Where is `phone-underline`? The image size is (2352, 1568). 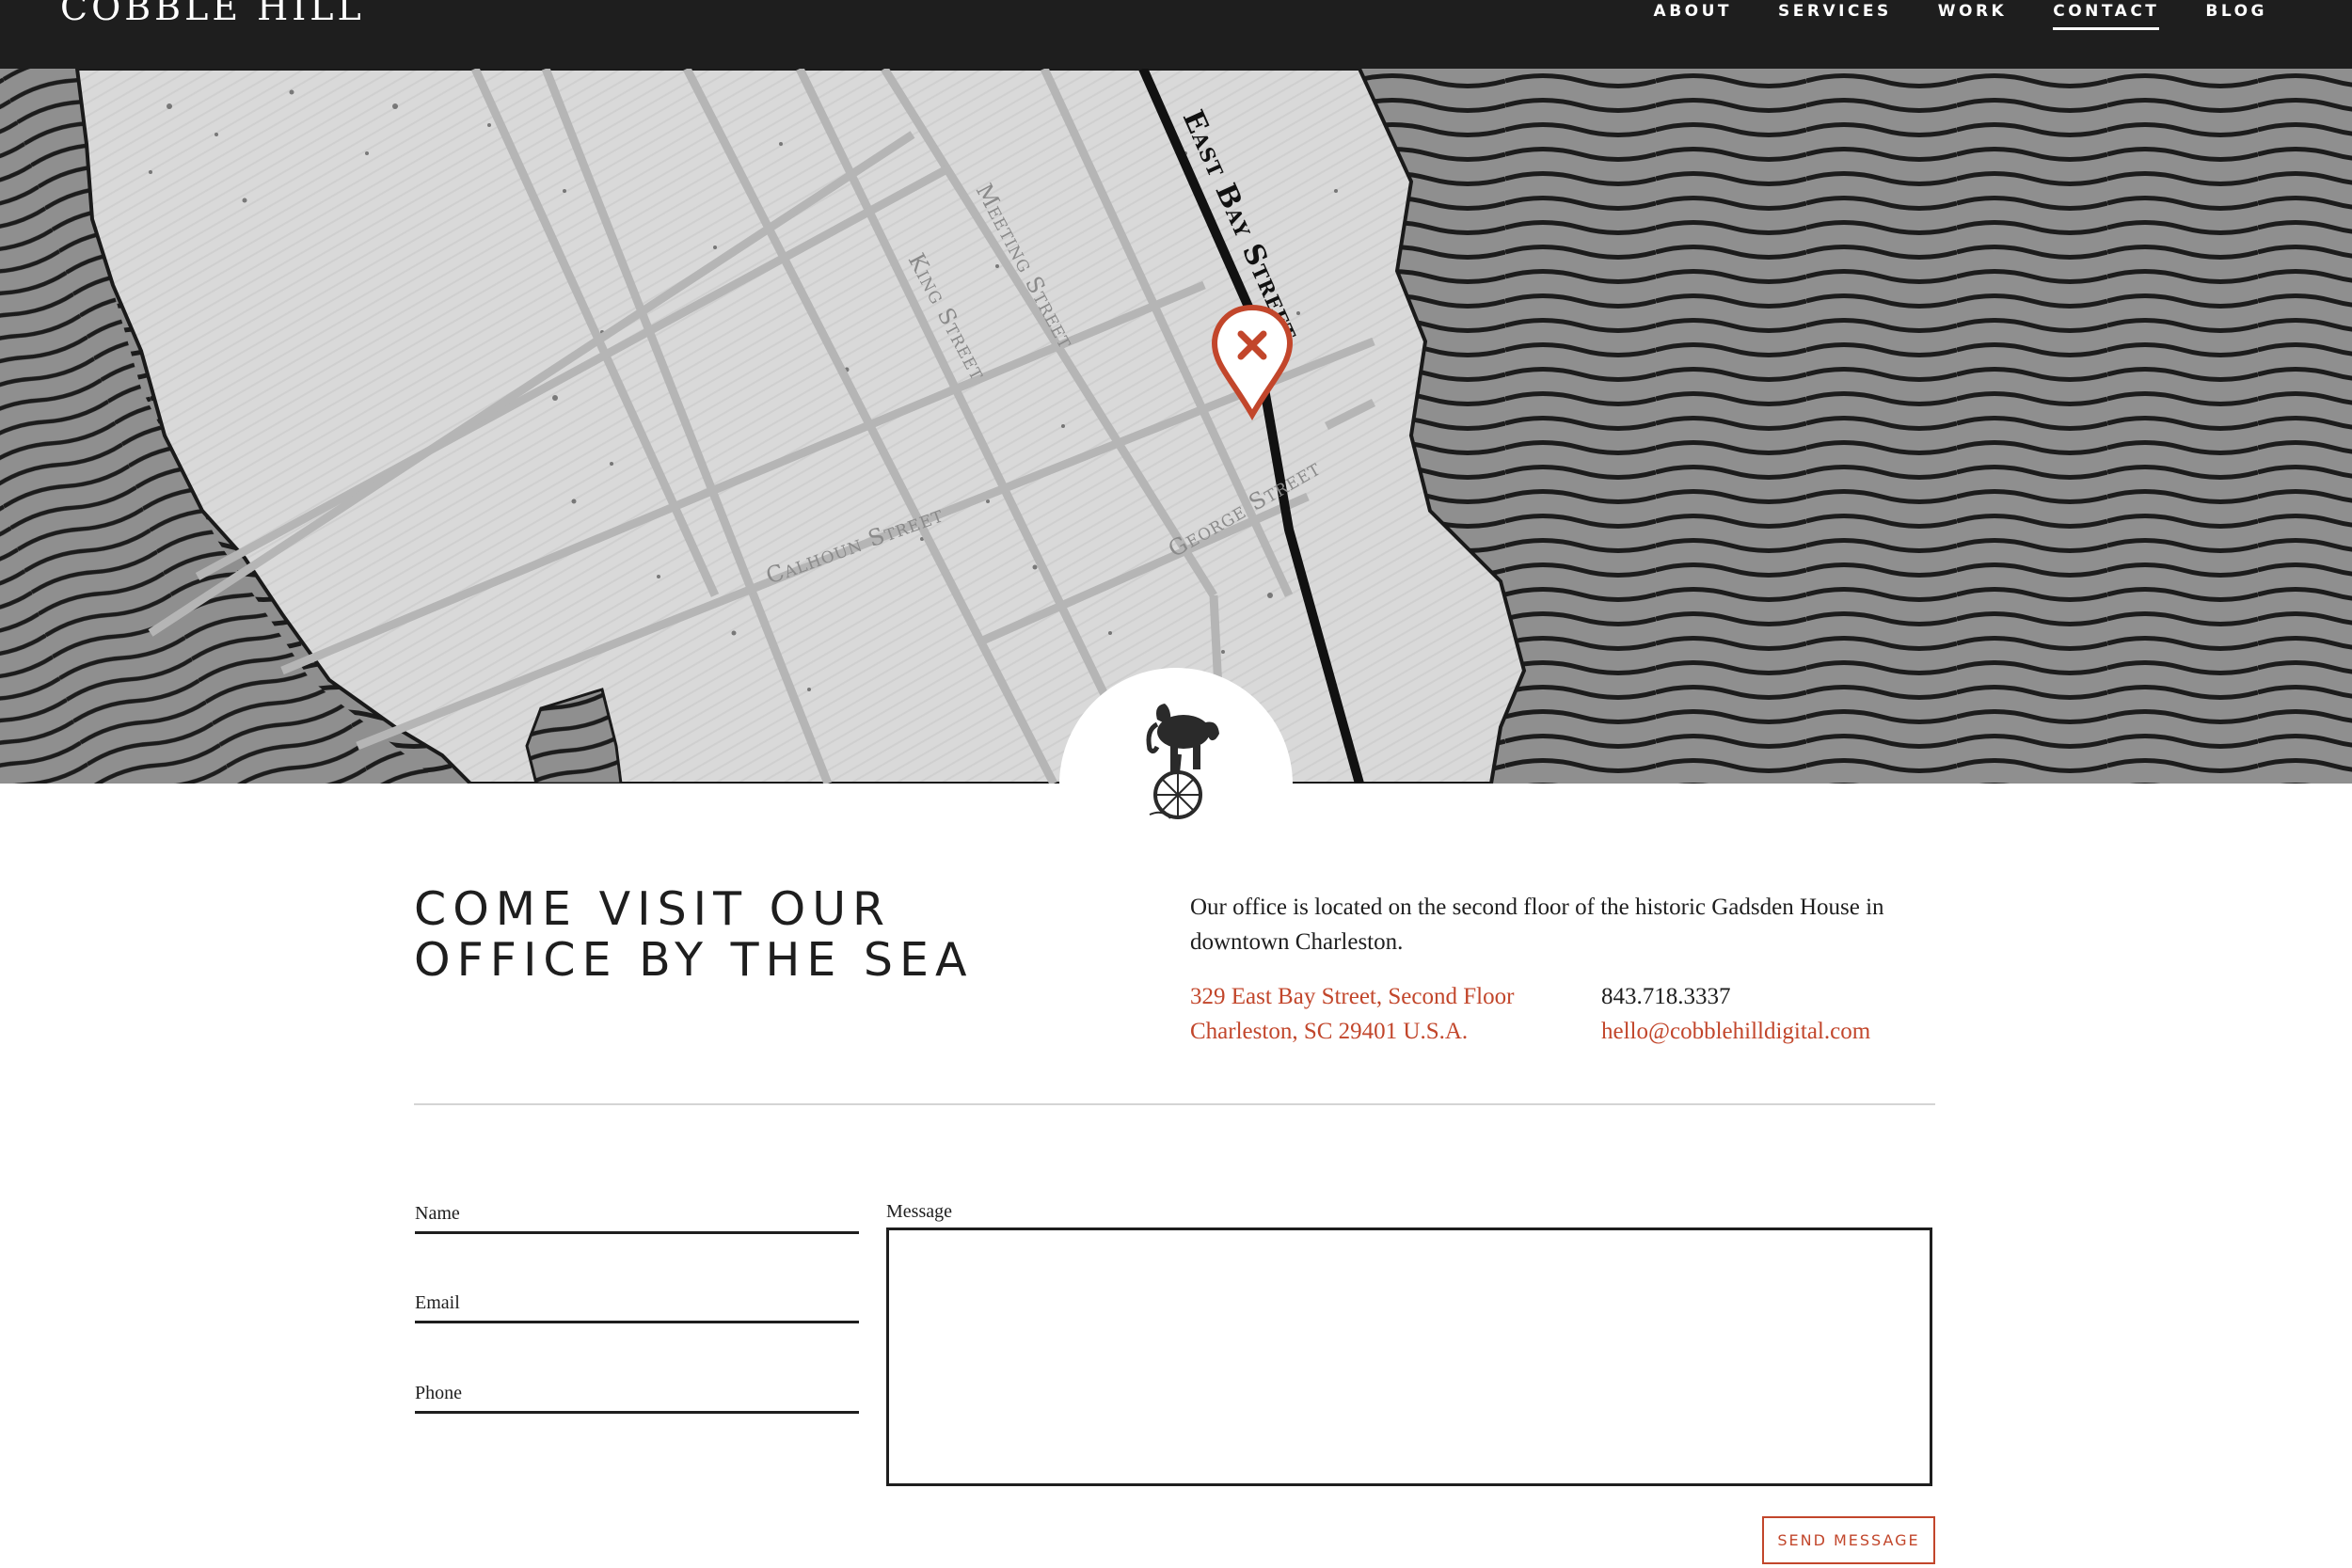 phone-underline is located at coordinates (637, 1412).